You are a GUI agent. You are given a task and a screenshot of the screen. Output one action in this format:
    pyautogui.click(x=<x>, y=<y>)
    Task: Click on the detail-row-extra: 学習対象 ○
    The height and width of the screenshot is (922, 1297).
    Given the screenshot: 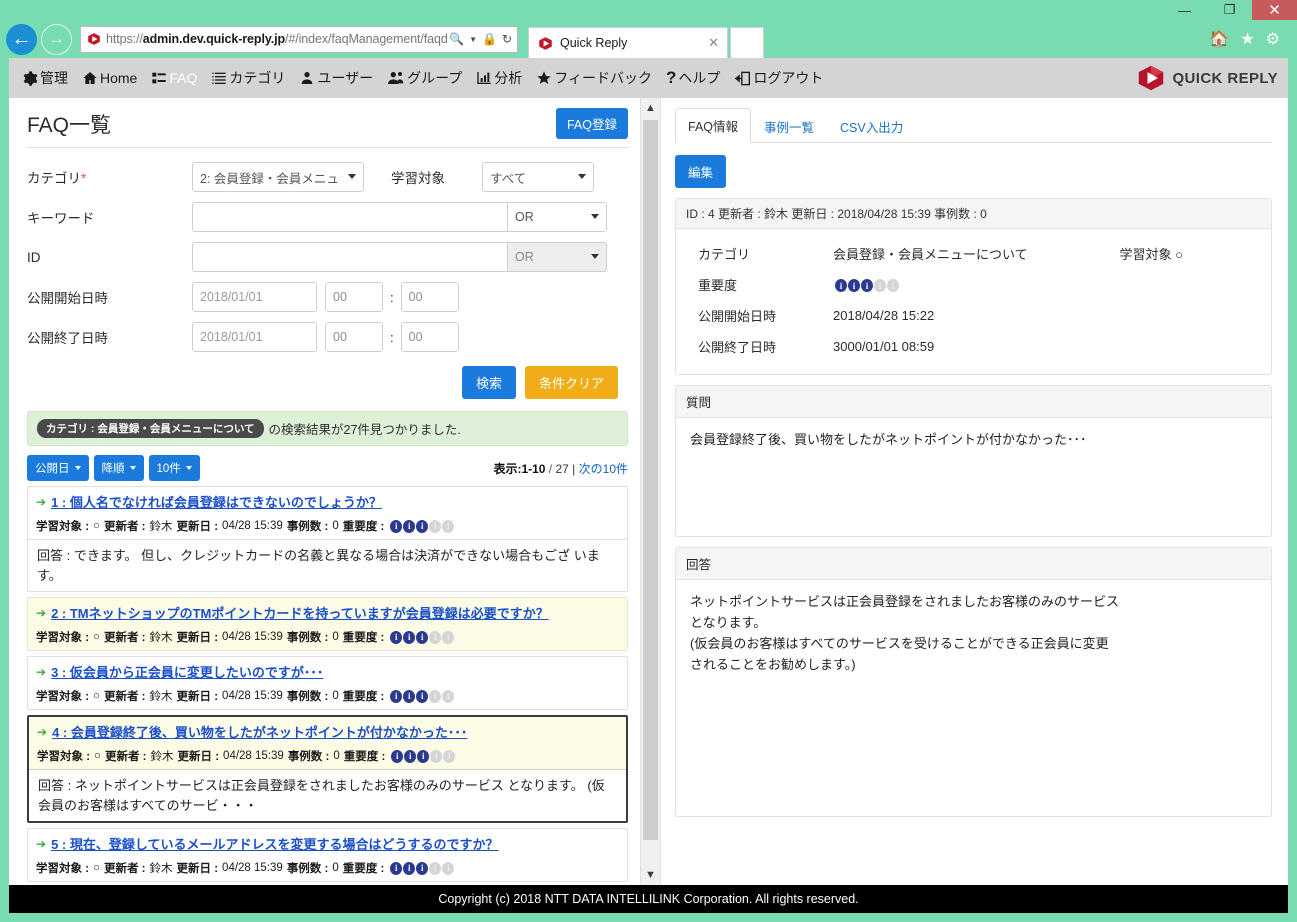 What is the action you would take?
    pyautogui.click(x=1151, y=254)
    